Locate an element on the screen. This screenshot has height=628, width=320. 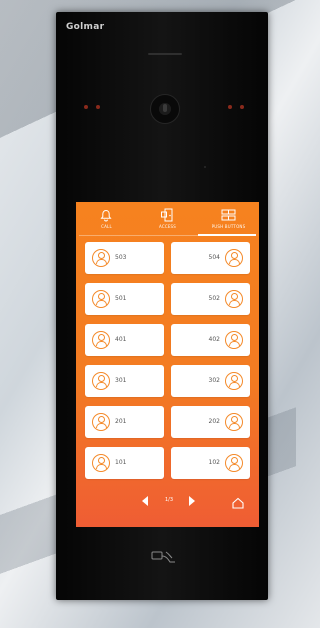
apartment-button-501: 501 is located at coordinates (124, 299).